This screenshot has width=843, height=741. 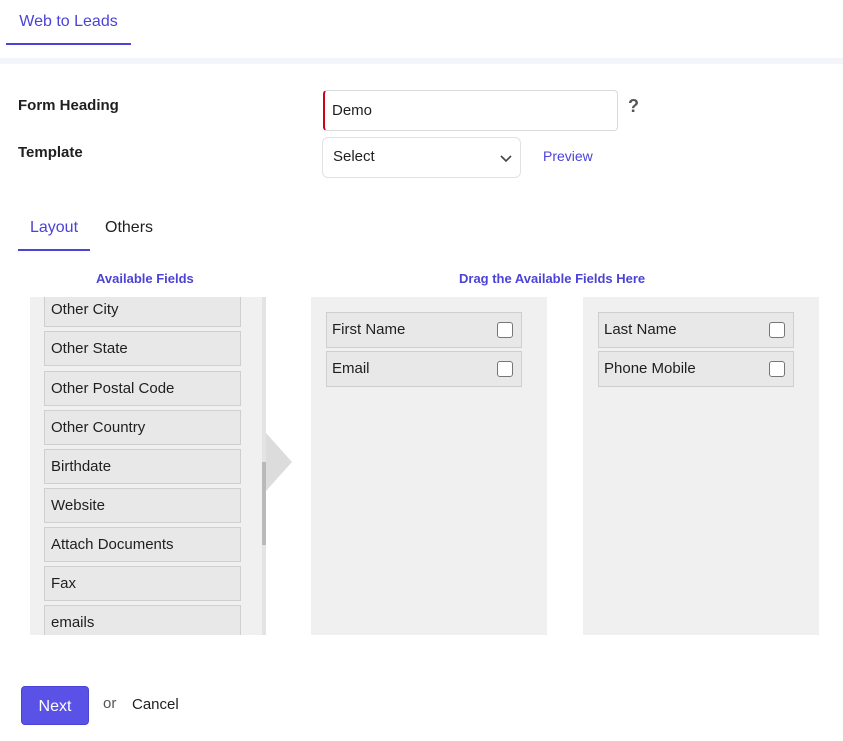 I want to click on form-heading-label: Form Heading, so click(x=68, y=105).